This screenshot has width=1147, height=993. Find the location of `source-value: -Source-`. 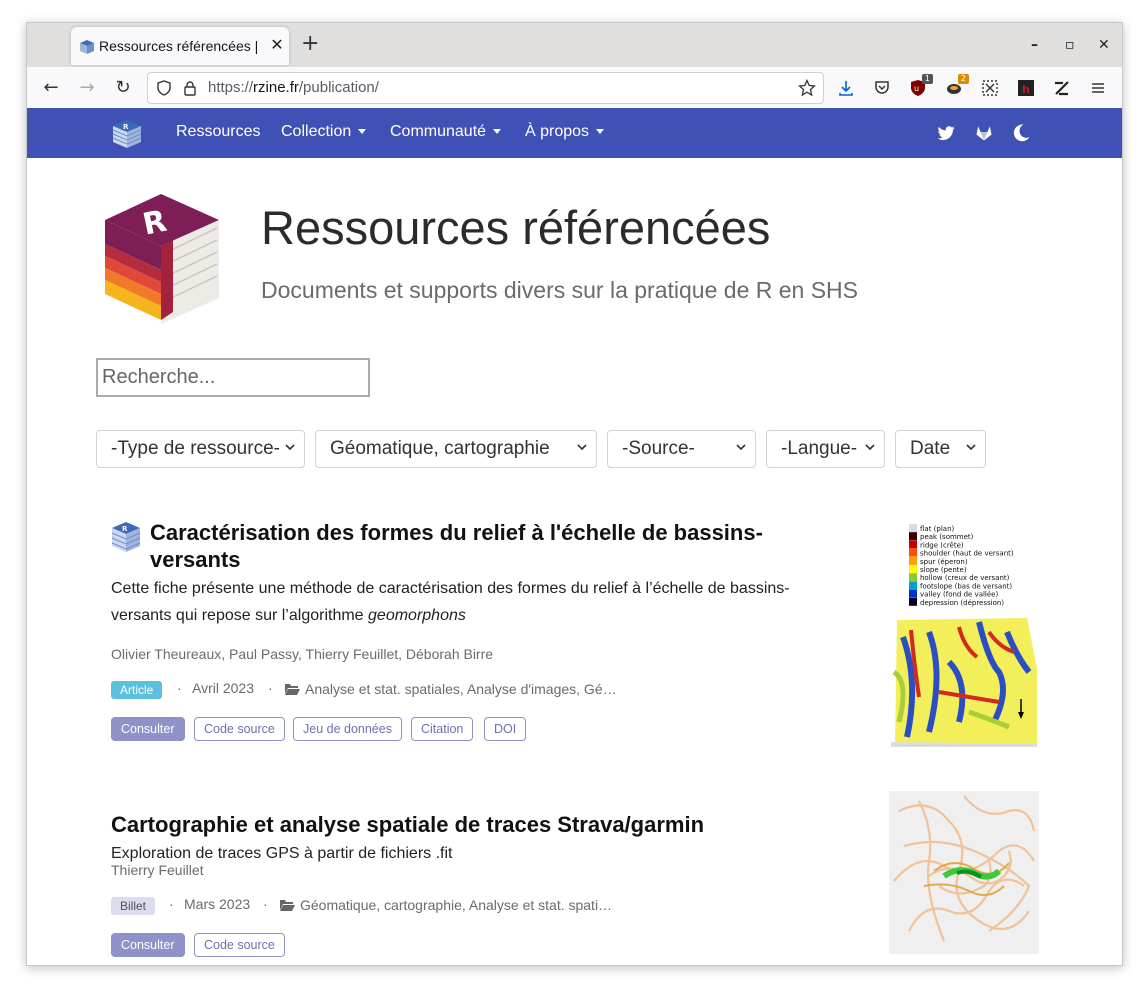

source-value: -Source- is located at coordinates (658, 448).